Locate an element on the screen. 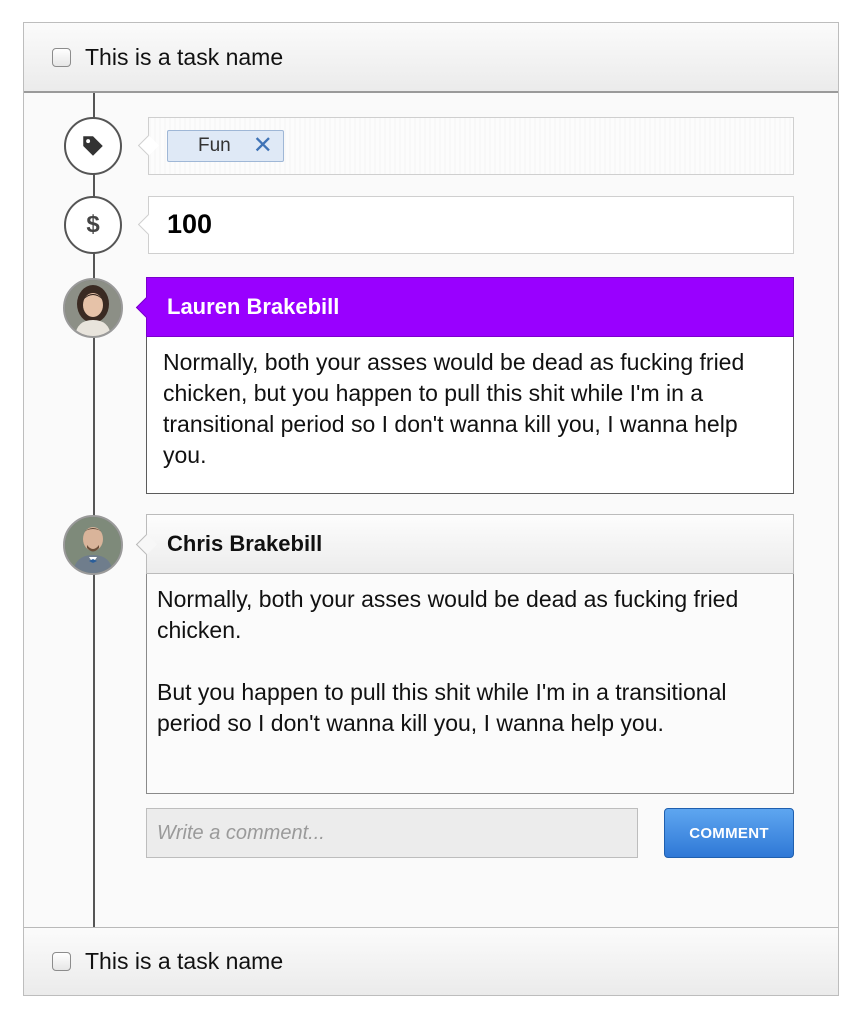  tag-chip-fun: Fun ✕ is located at coordinates (225, 146).